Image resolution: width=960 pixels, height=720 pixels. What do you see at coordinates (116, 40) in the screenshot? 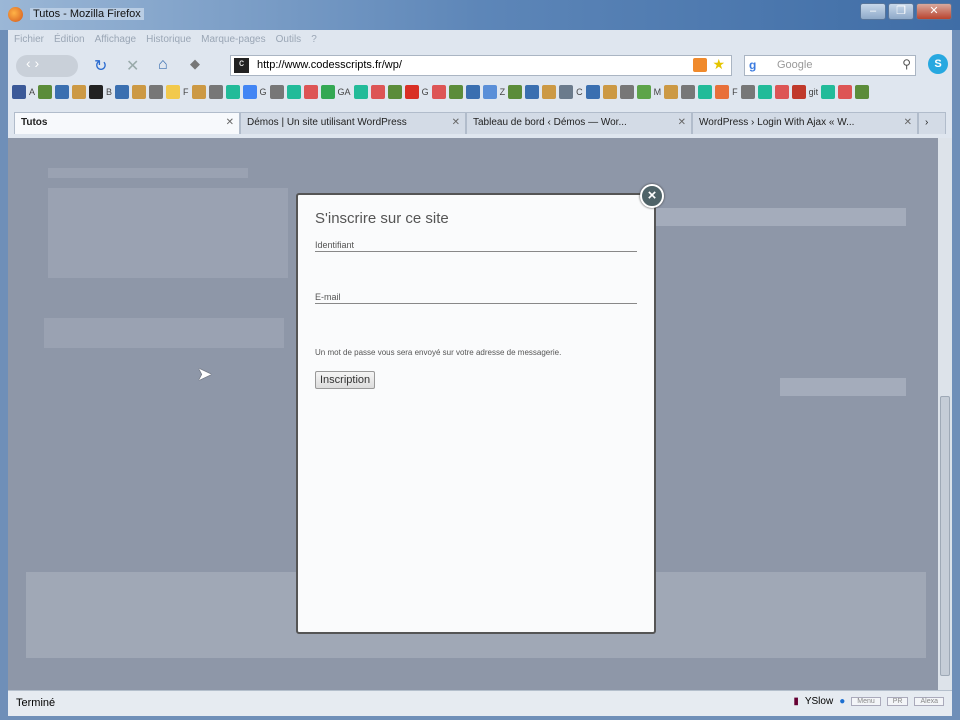
I see `menu-affichage: Affichage` at bounding box center [116, 40].